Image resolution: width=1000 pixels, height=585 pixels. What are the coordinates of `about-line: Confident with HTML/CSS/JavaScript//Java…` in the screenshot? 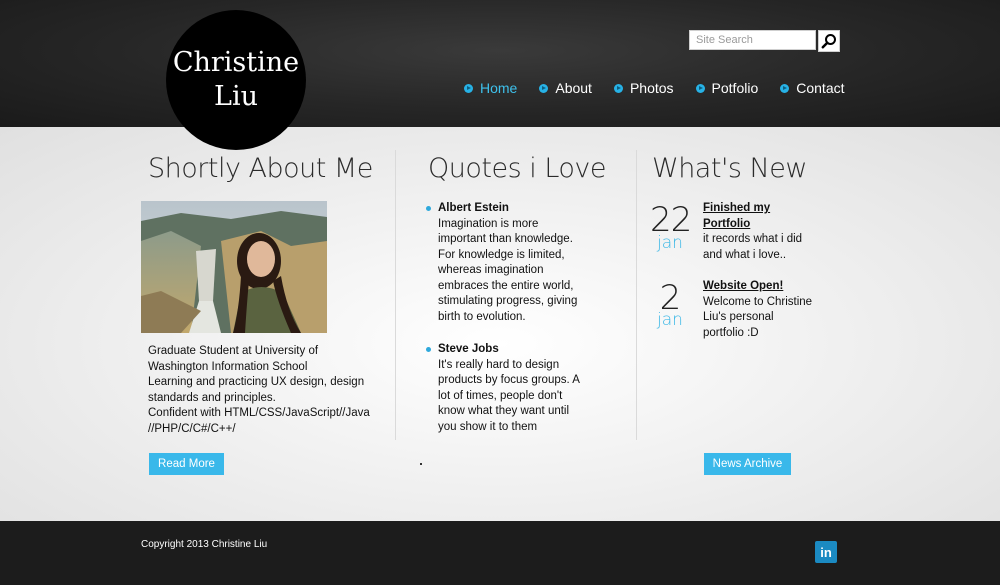 It's located at (259, 421).